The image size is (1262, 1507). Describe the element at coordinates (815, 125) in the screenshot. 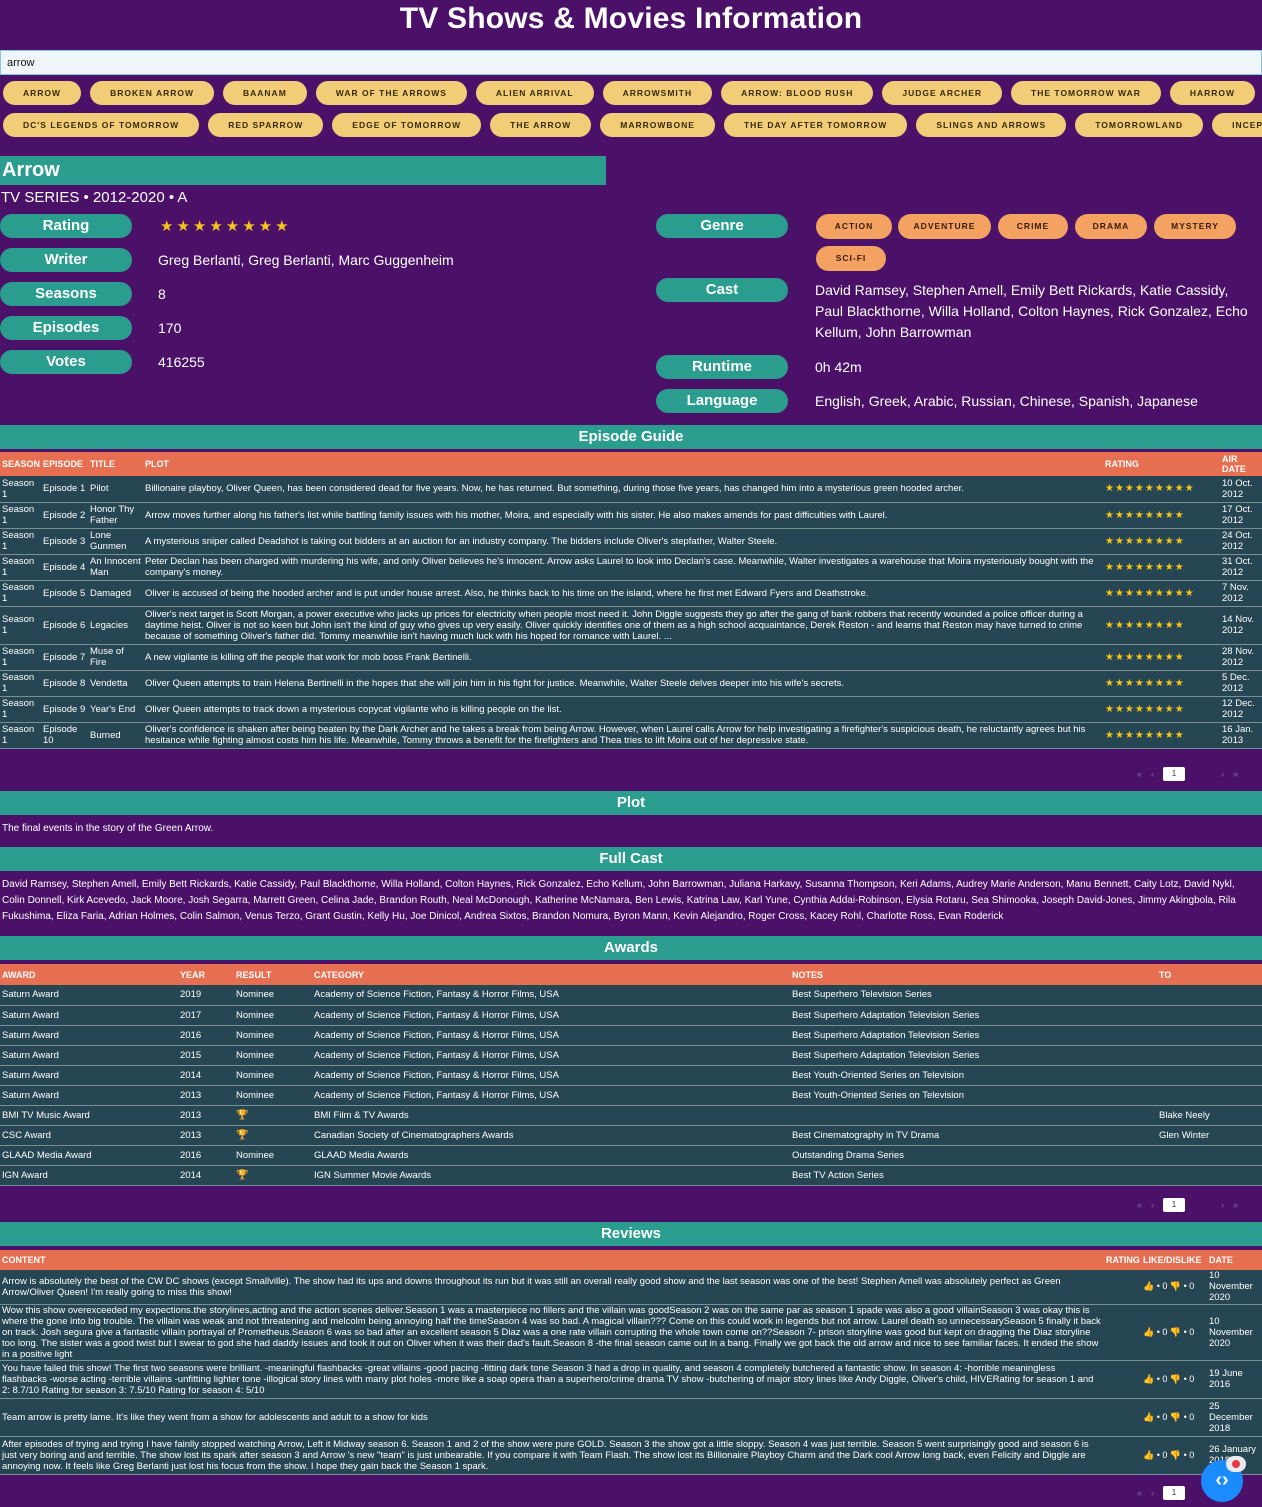

I see `suggestion-chip: THE DAY AFTER TOMORROW` at that location.